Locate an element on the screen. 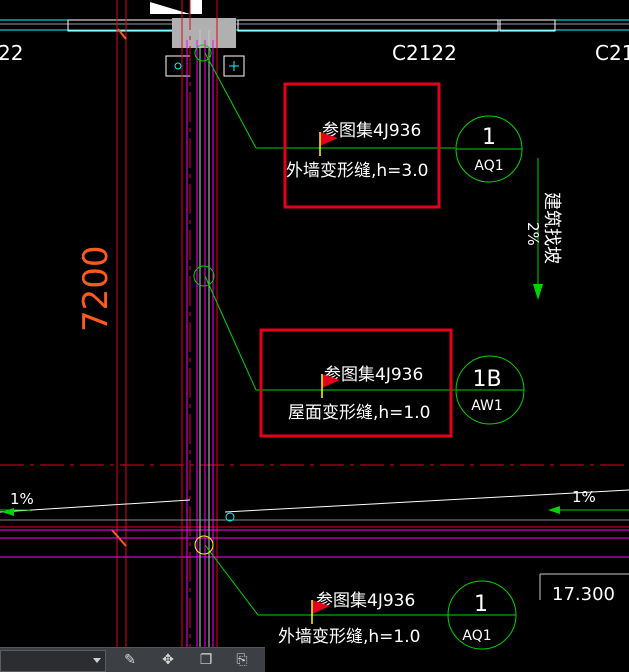 The height and width of the screenshot is (672, 629). callout-2-desc: 屋面变形缝,h=1.0 is located at coordinates (359, 413).